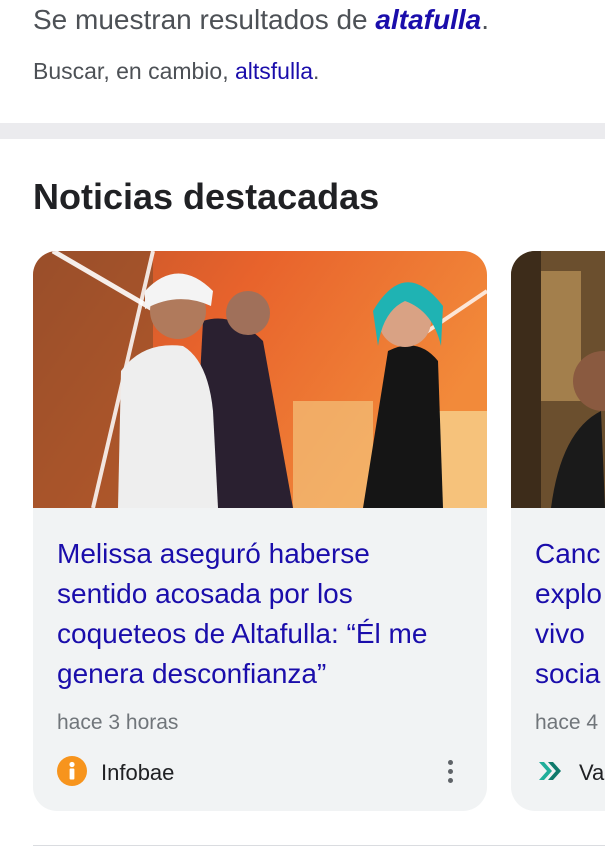  Describe the element at coordinates (570, 771) in the screenshot. I see `news-source-row: Va` at that location.